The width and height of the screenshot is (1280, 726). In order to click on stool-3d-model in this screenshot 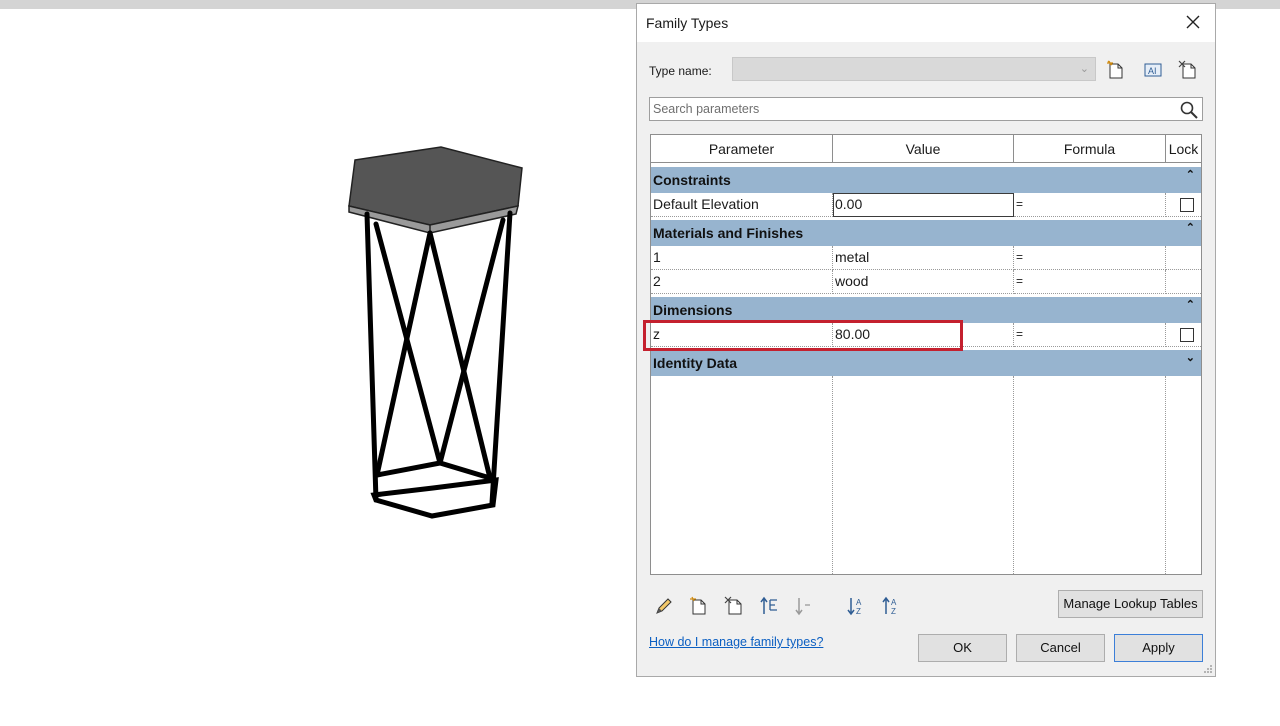, I will do `click(435, 332)`.